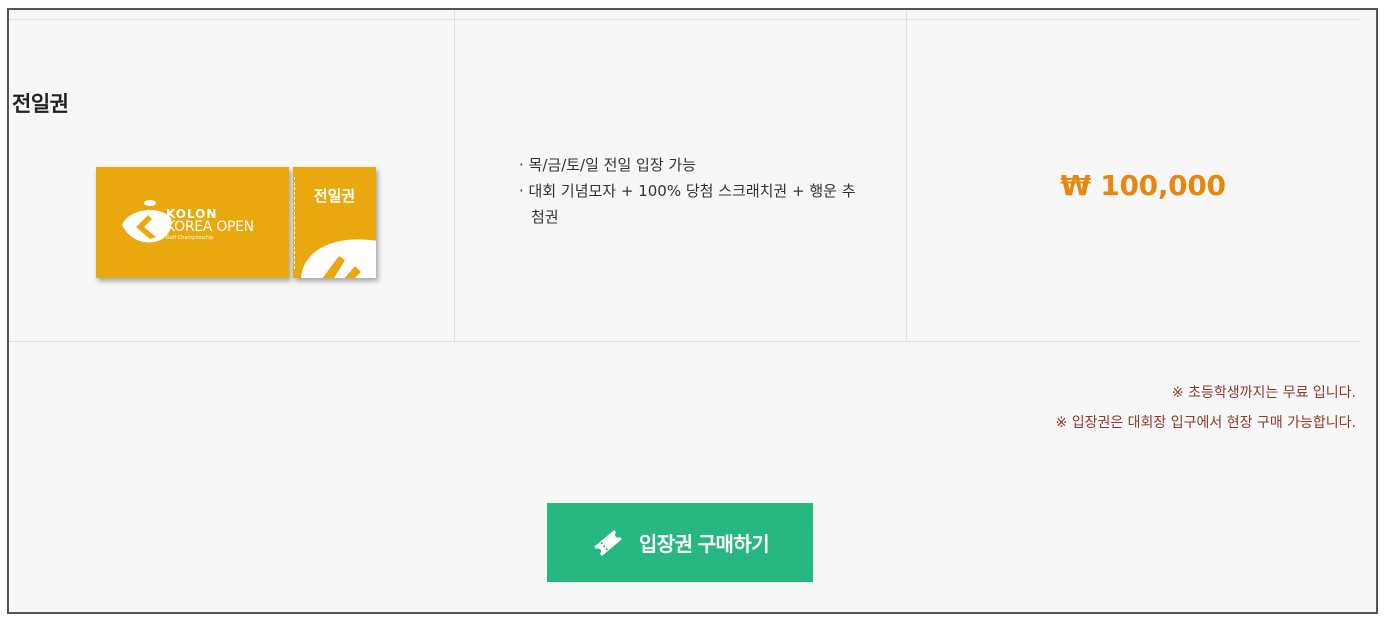  What do you see at coordinates (704, 545) in the screenshot?
I see `buy-ticket-label: 입장권 구매하기` at bounding box center [704, 545].